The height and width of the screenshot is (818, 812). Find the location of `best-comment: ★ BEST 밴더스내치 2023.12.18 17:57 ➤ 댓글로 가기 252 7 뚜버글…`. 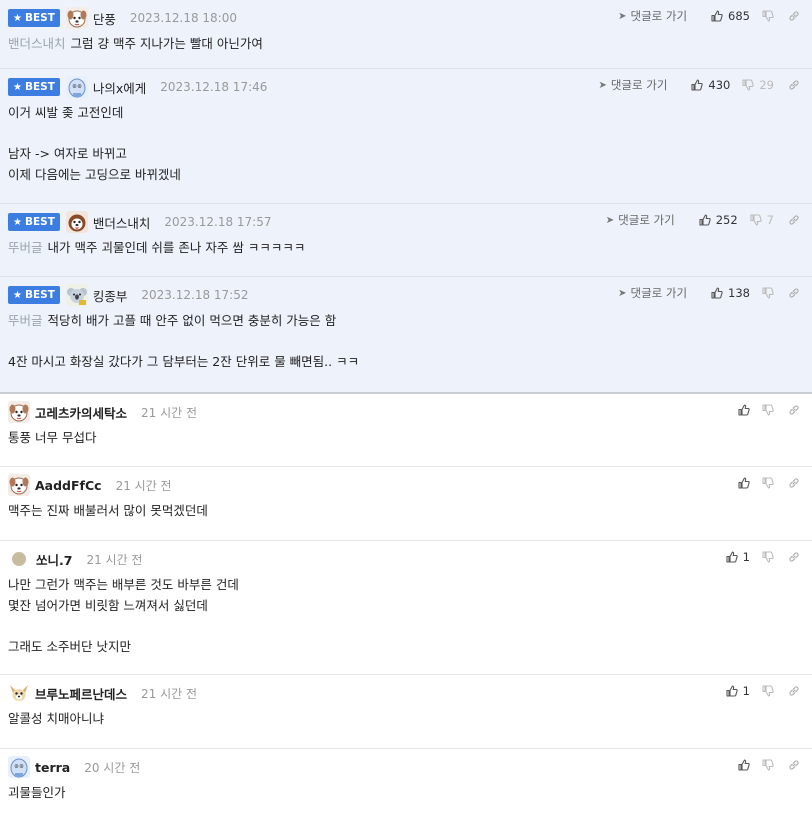

best-comment: ★ BEST 밴더스내치 2023.12.18 17:57 ➤ 댓글로 가기 252 7 뚜버글… is located at coordinates (406, 240).